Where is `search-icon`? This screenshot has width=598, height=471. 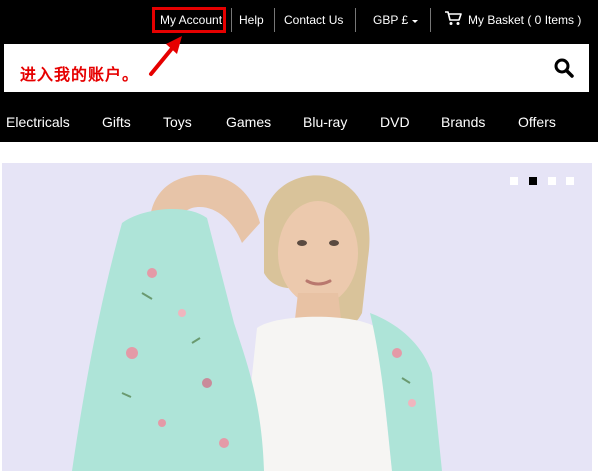 search-icon is located at coordinates (564, 68).